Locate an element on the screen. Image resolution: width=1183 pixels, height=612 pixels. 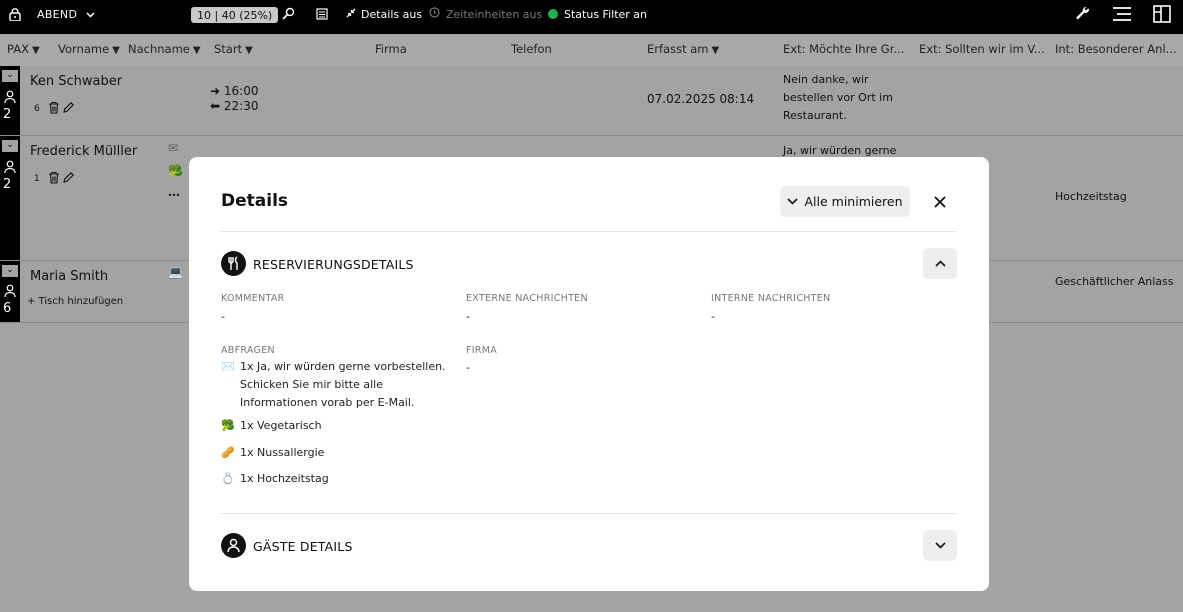
plus-icon: + is located at coordinates (31, 301).